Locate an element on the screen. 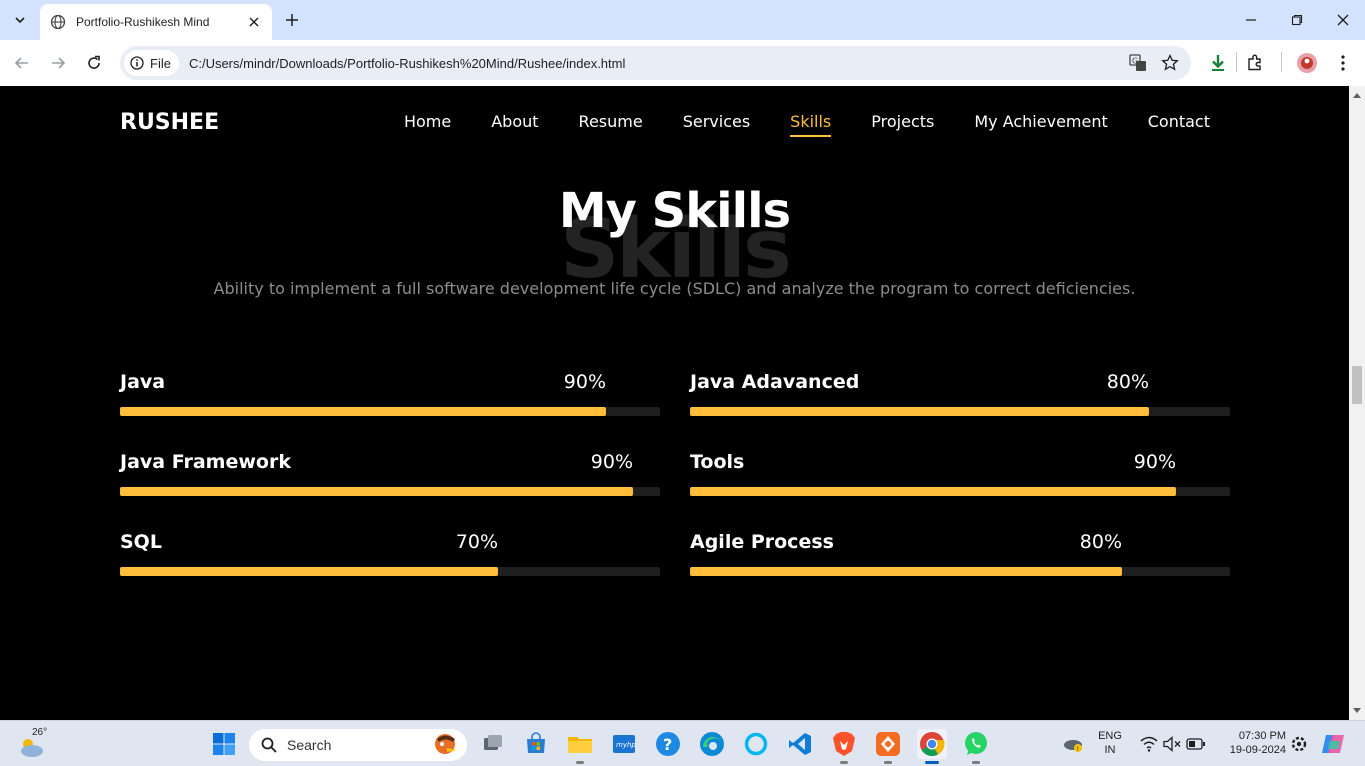 This screenshot has height=766, width=1365. site-info-label: File is located at coordinates (160, 63).